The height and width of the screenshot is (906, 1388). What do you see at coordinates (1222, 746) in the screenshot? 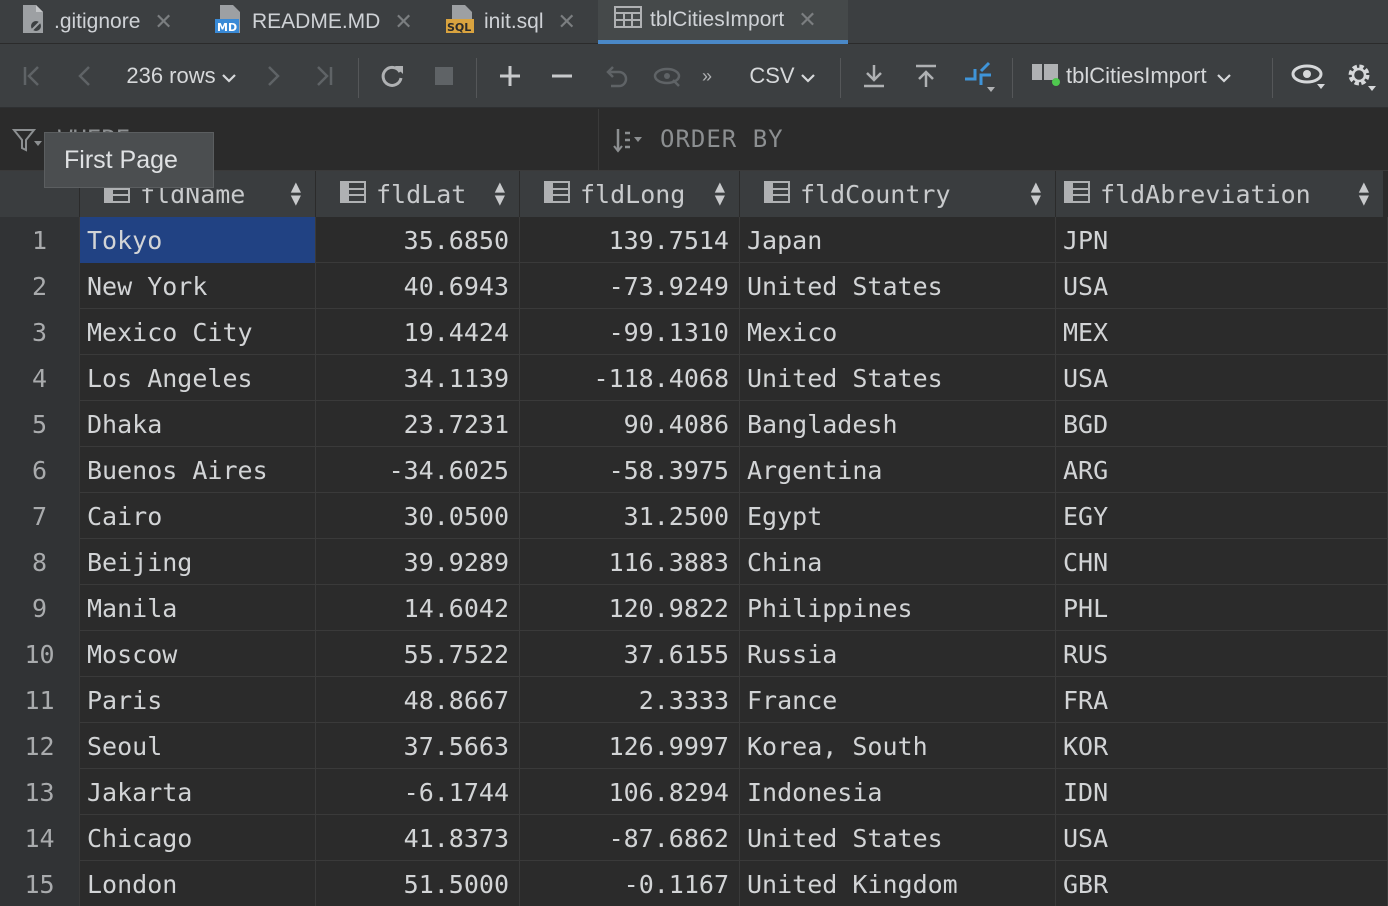
I see `cell-fldabreviation: KOR` at bounding box center [1222, 746].